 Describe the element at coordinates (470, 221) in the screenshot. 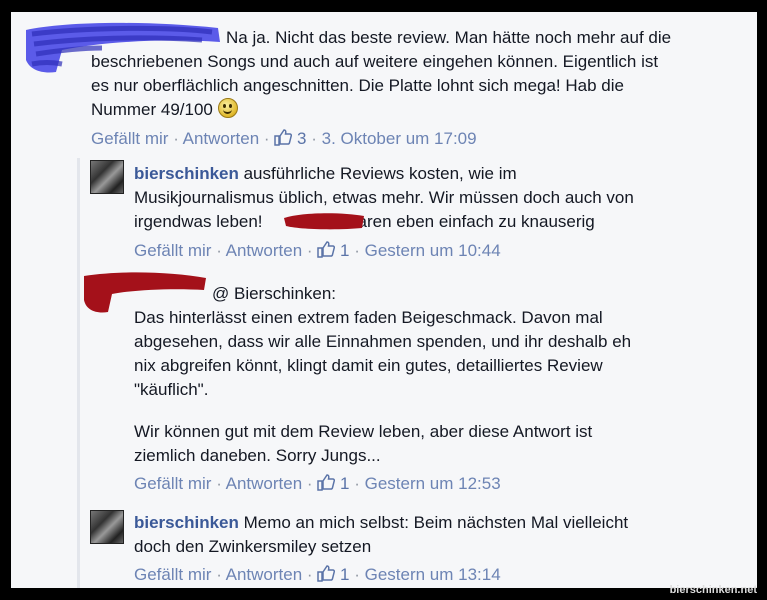

I see `reply1-text-line3b: waren eben einfach zu knauserig` at that location.